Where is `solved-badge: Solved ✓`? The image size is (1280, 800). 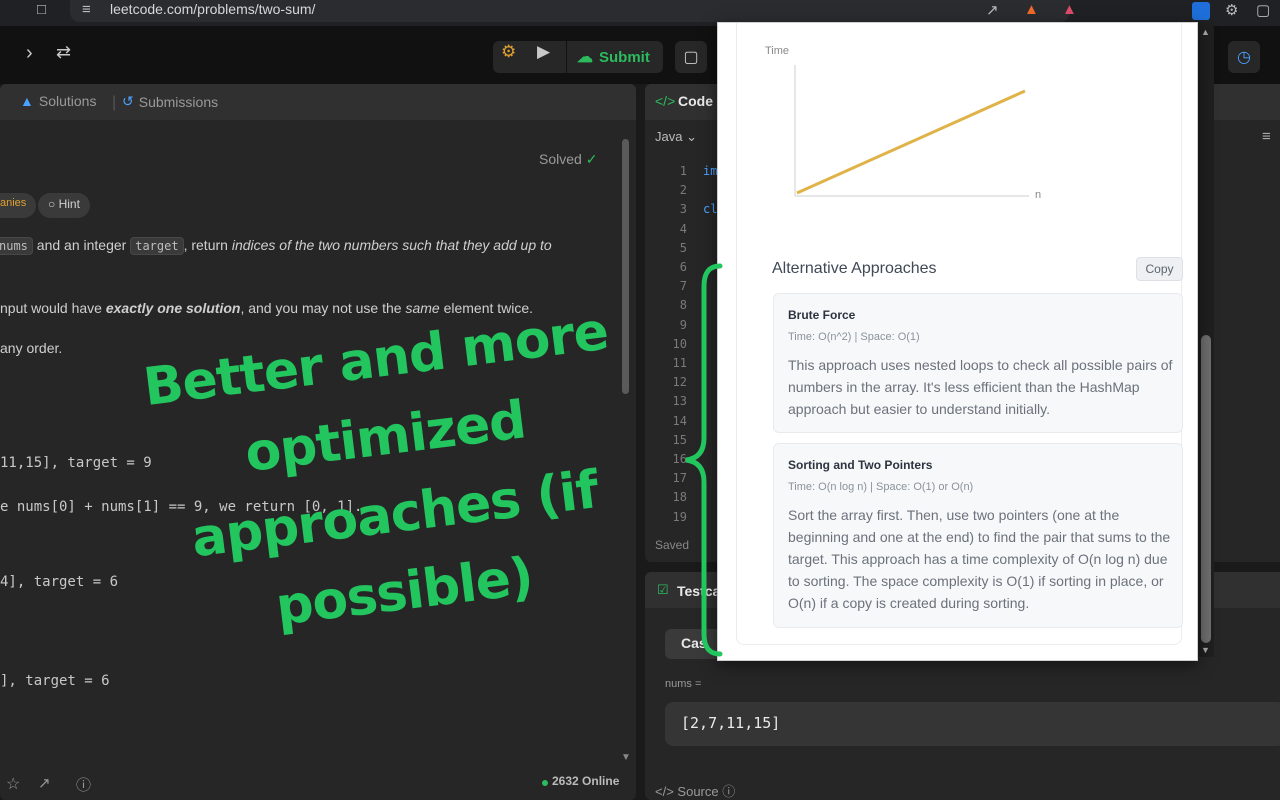
solved-badge: Solved ✓ is located at coordinates (568, 159).